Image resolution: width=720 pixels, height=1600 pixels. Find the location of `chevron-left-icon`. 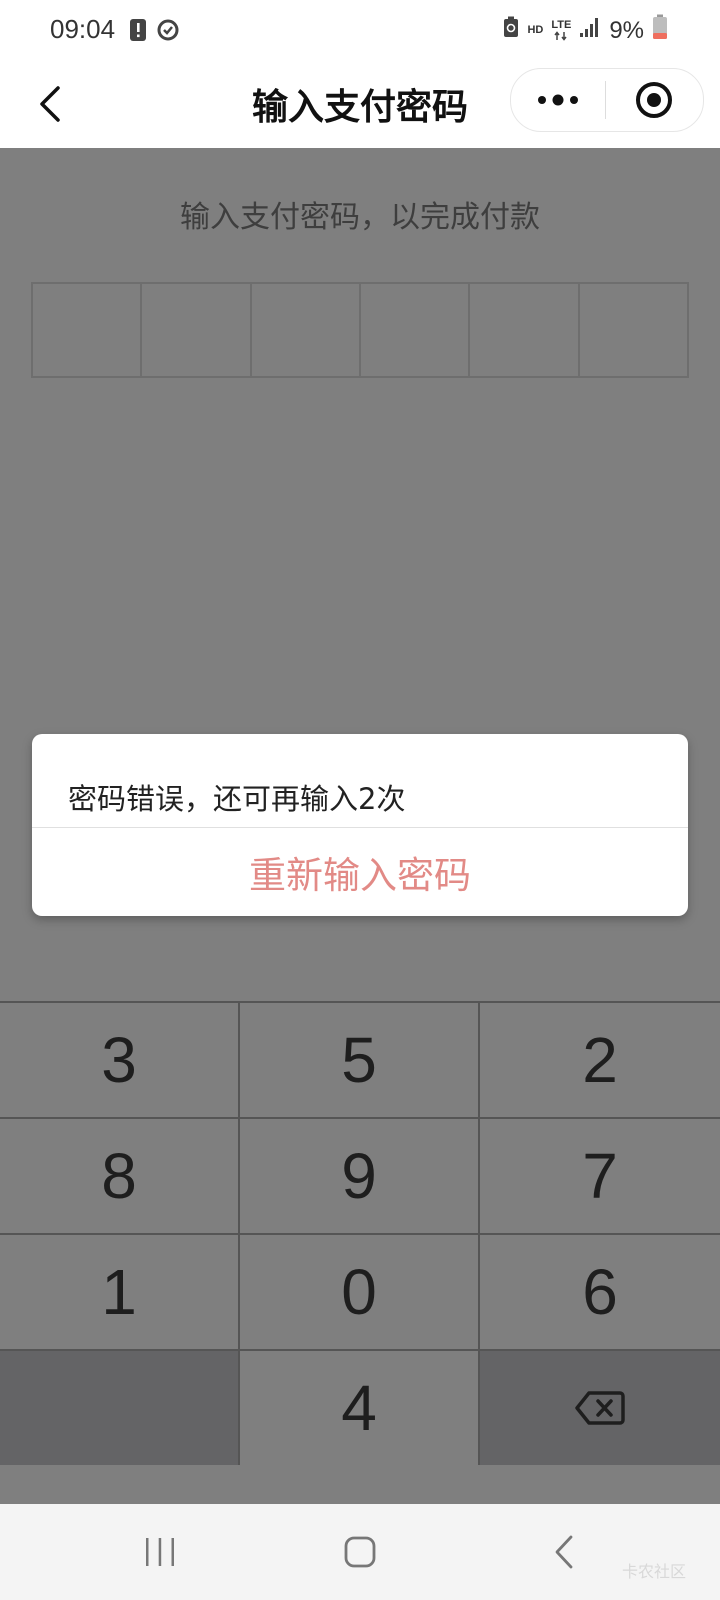

chevron-left-icon is located at coordinates (50, 104).